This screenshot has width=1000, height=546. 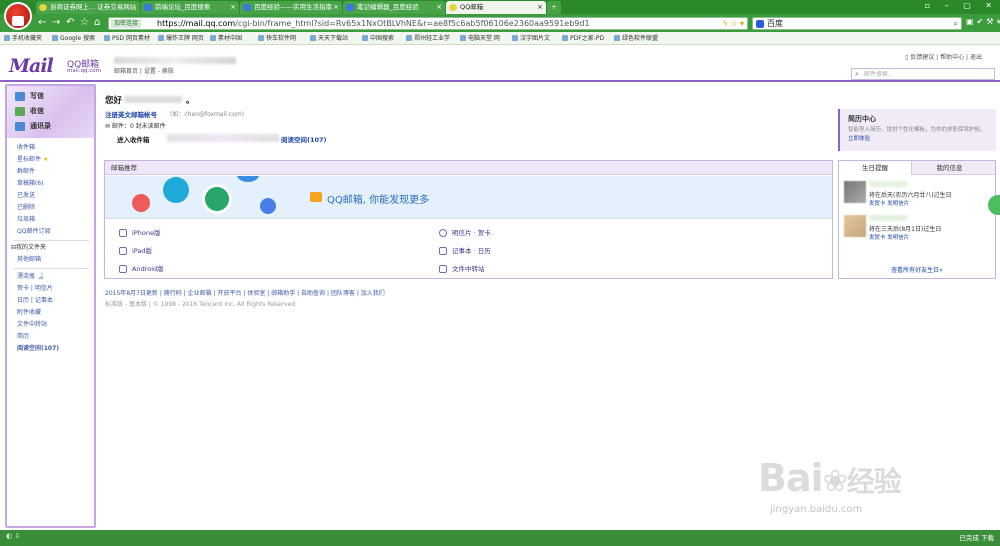 I want to click on star-icon: ★, so click(x=45, y=159).